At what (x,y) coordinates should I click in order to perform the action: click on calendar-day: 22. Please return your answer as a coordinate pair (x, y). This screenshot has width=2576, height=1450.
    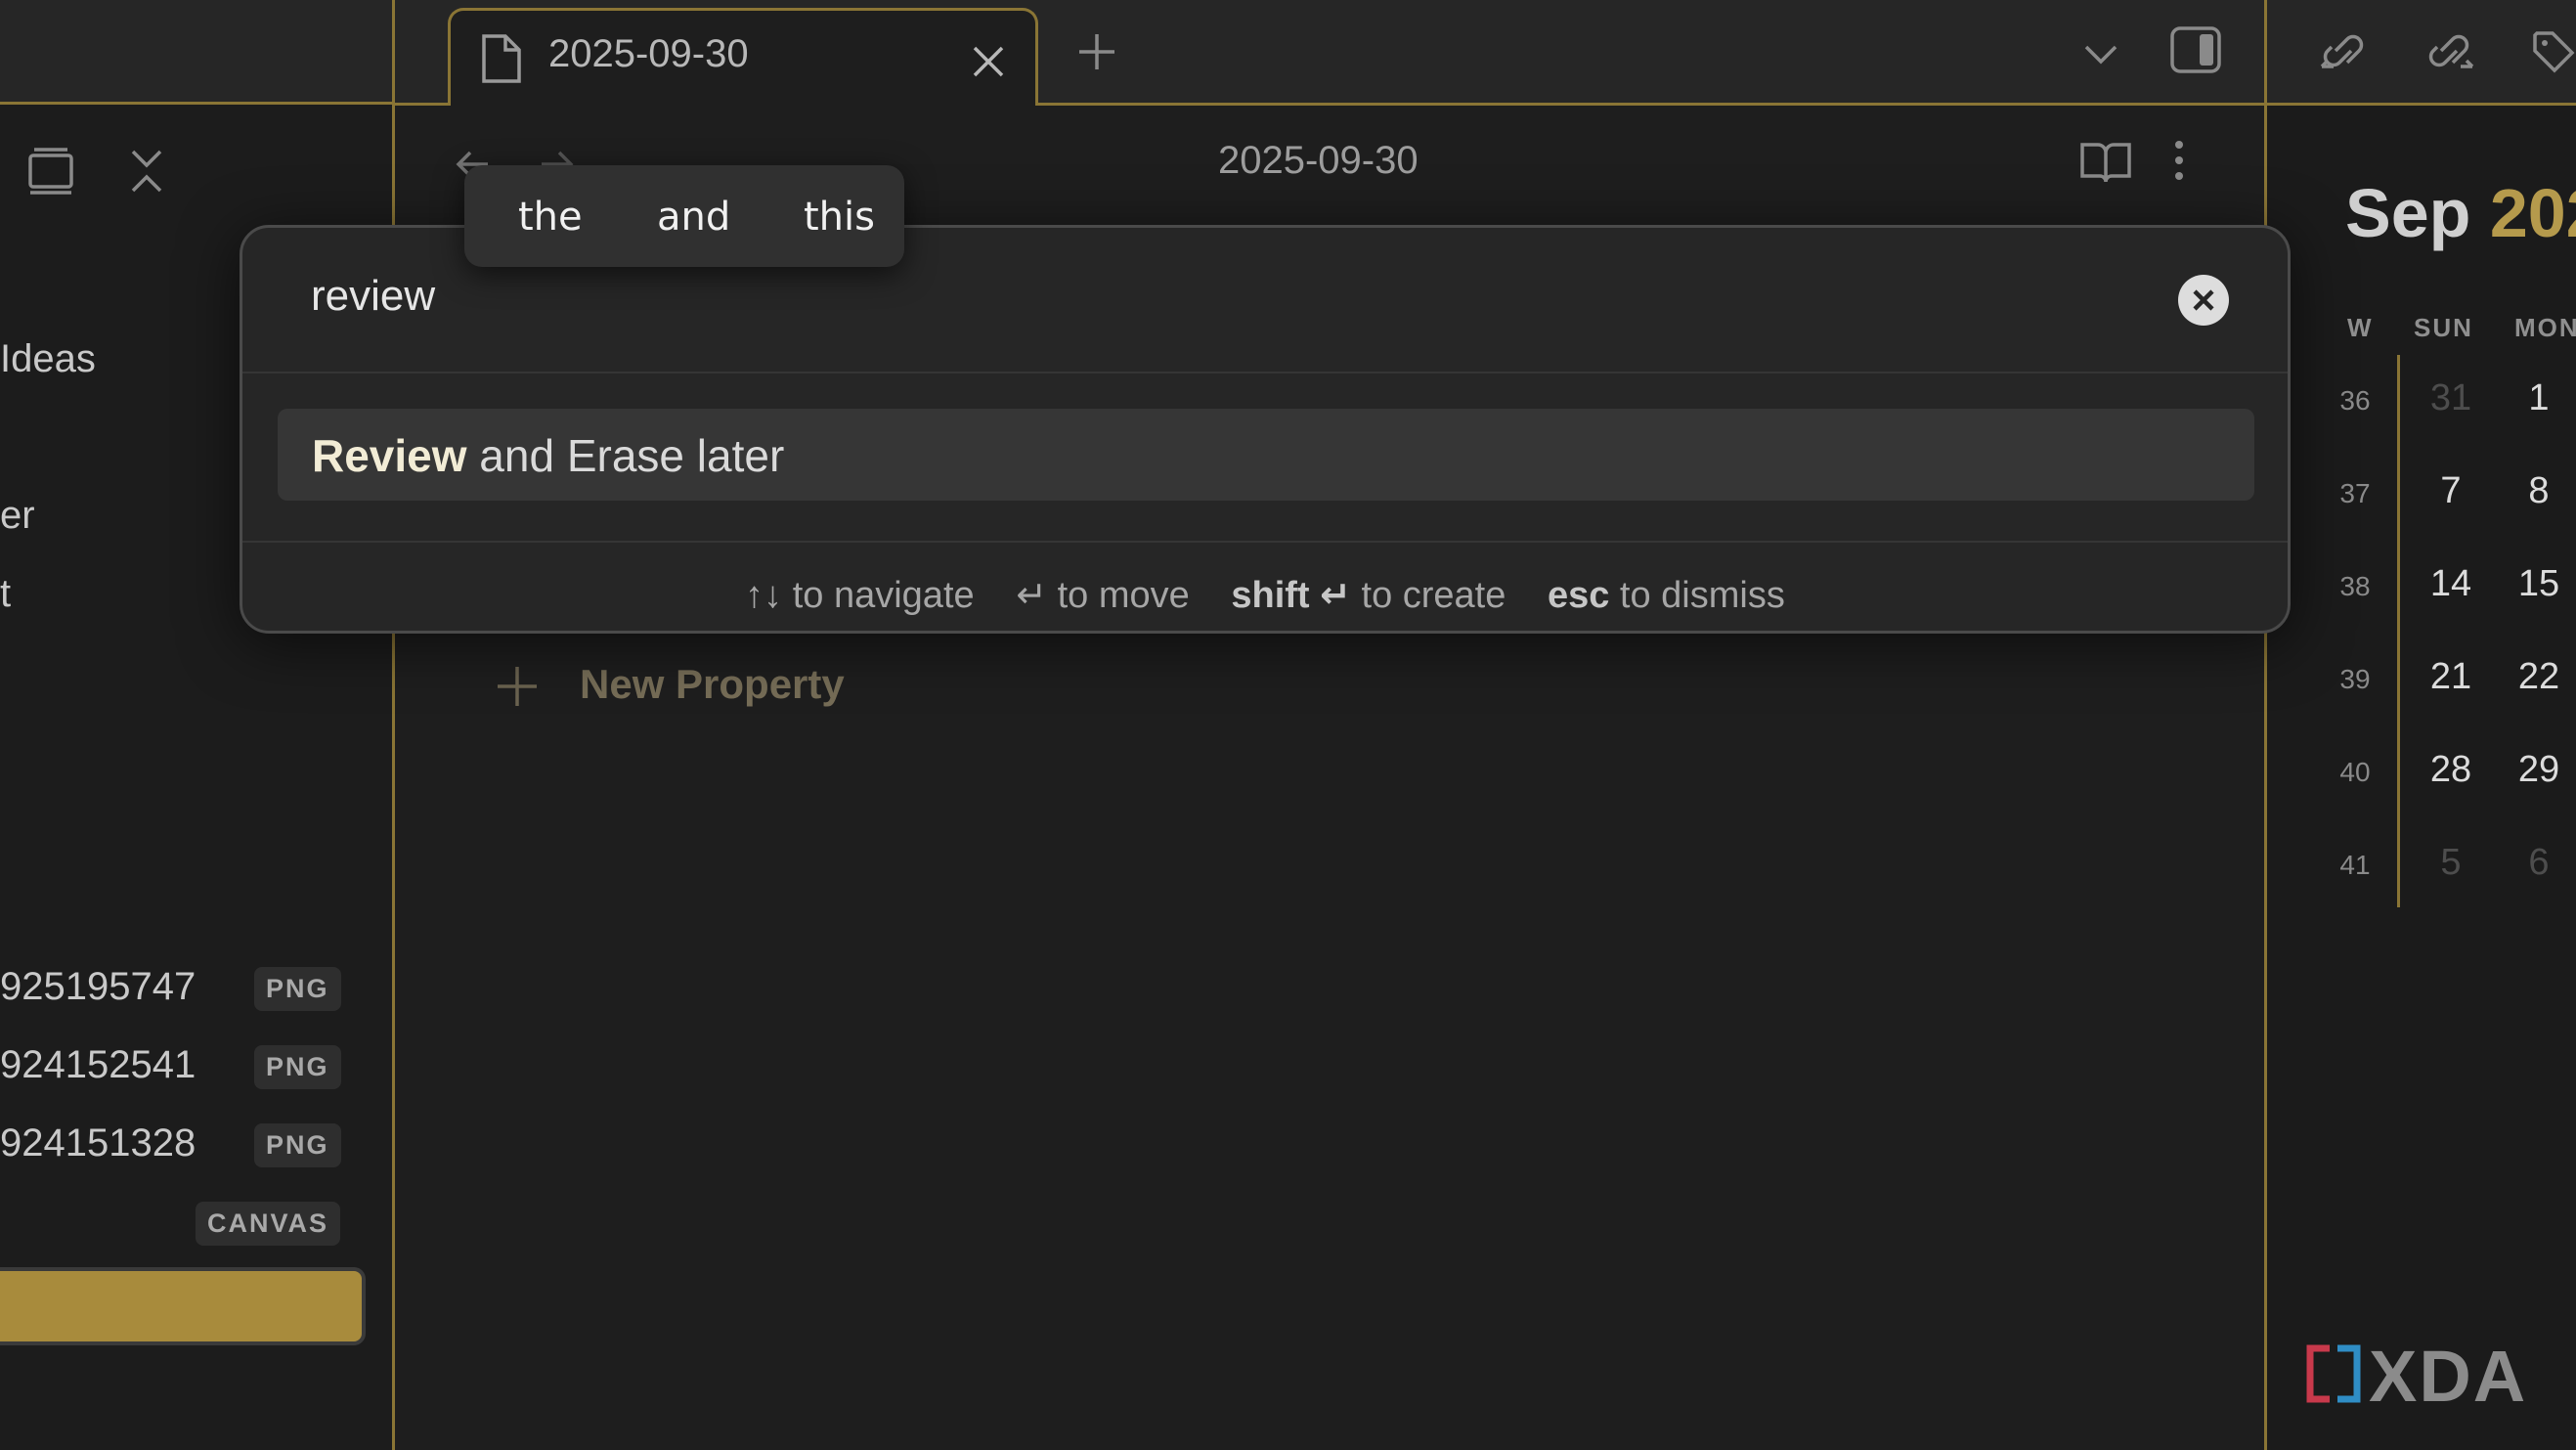
    Looking at the image, I should click on (2535, 677).